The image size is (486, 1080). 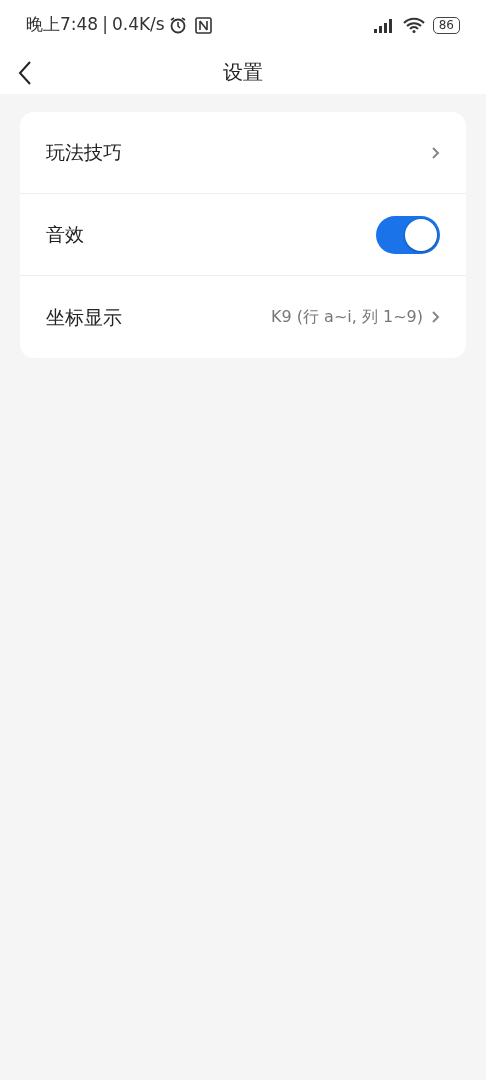 What do you see at coordinates (413, 25) in the screenshot?
I see `wifi-icon` at bounding box center [413, 25].